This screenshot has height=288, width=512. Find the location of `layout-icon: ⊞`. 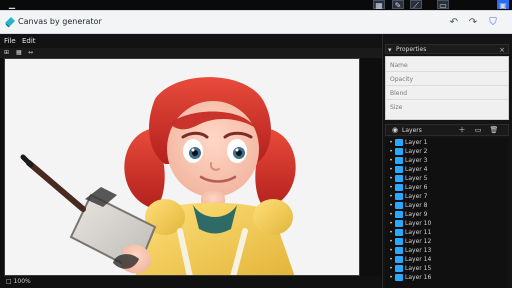

layout-icon: ⊞ is located at coordinates (6, 53).